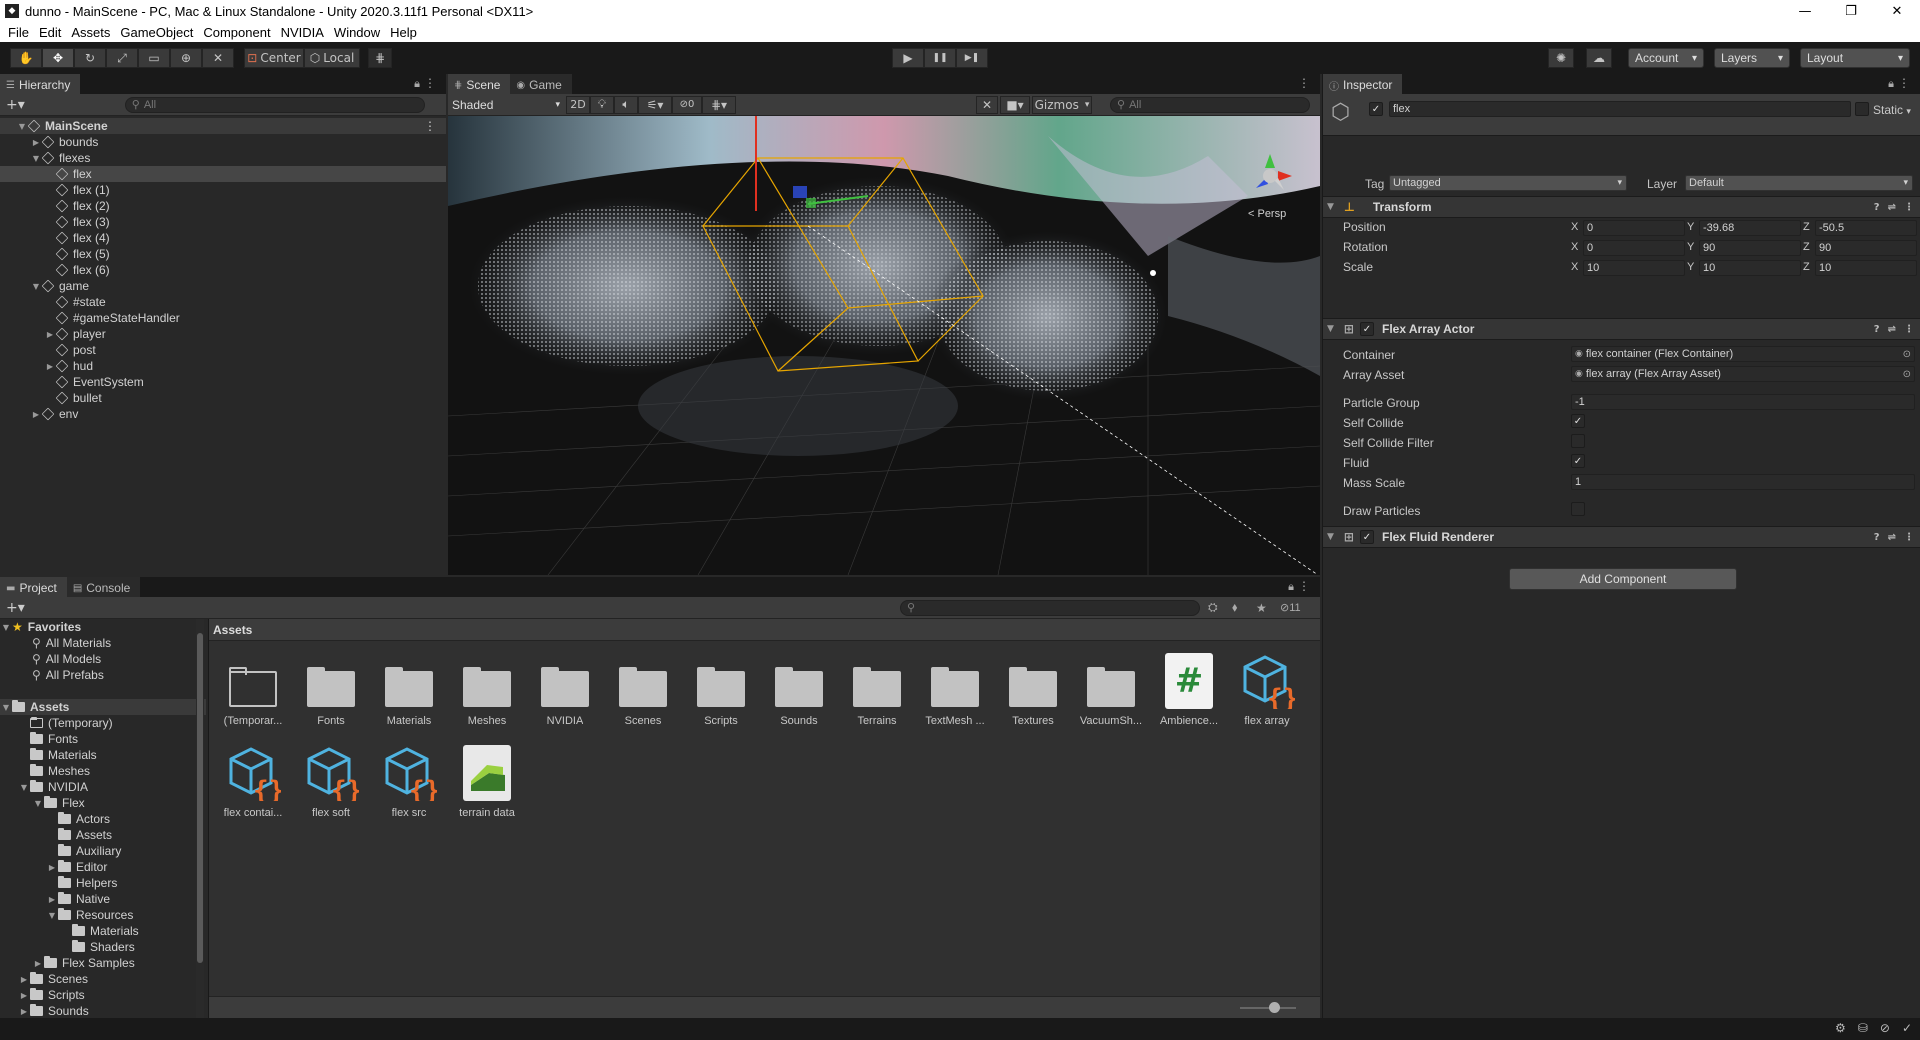  Describe the element at coordinates (479, 84) in the screenshot. I see `tab-scene: ⋕ Scene` at that location.